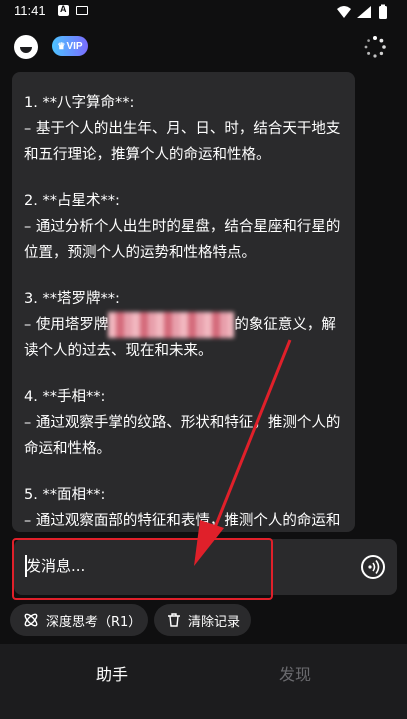 Image resolution: width=407 pixels, height=719 pixels. Describe the element at coordinates (72, 299) in the screenshot. I see `list-item-title: 3. **塔罗牌**:` at that location.